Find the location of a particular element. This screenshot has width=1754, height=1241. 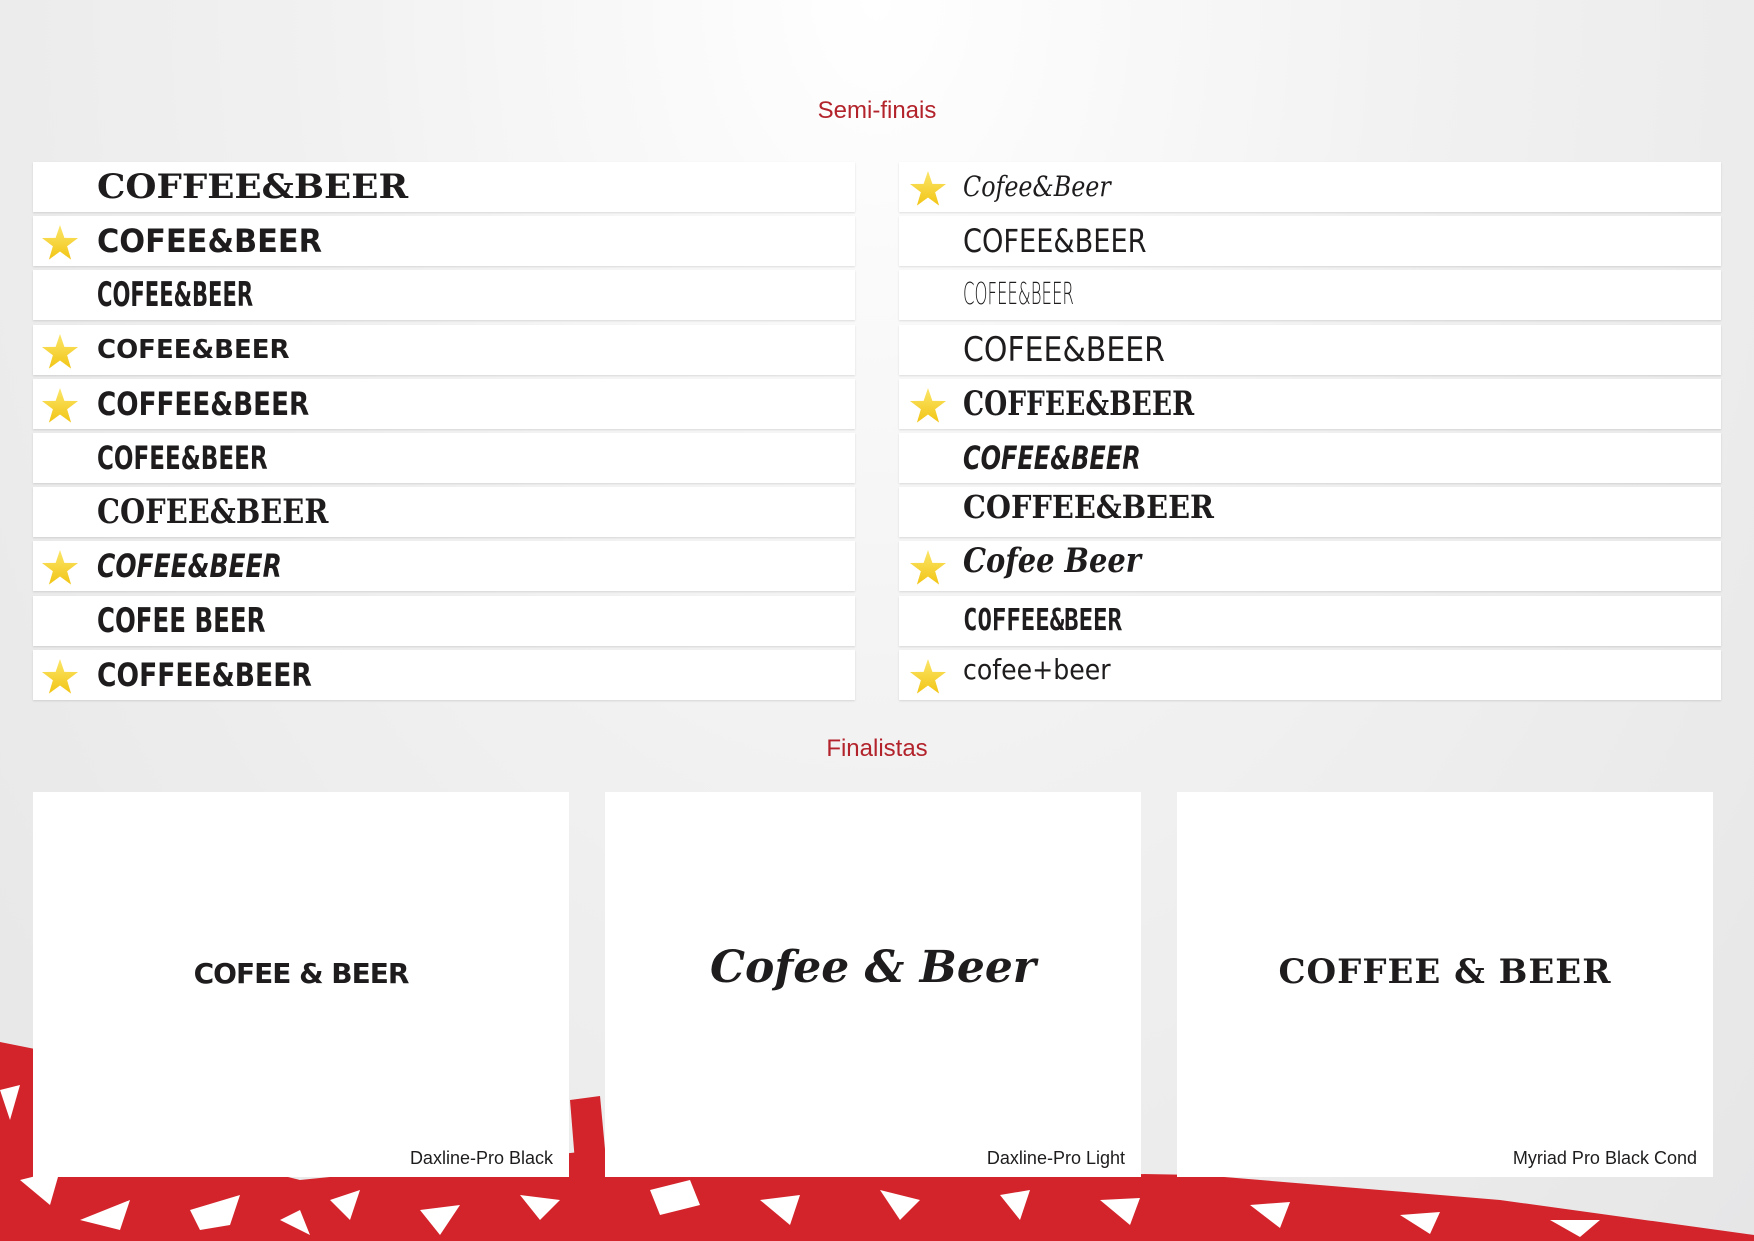

font-option-row: COFEE BEER is located at coordinates (444, 620).